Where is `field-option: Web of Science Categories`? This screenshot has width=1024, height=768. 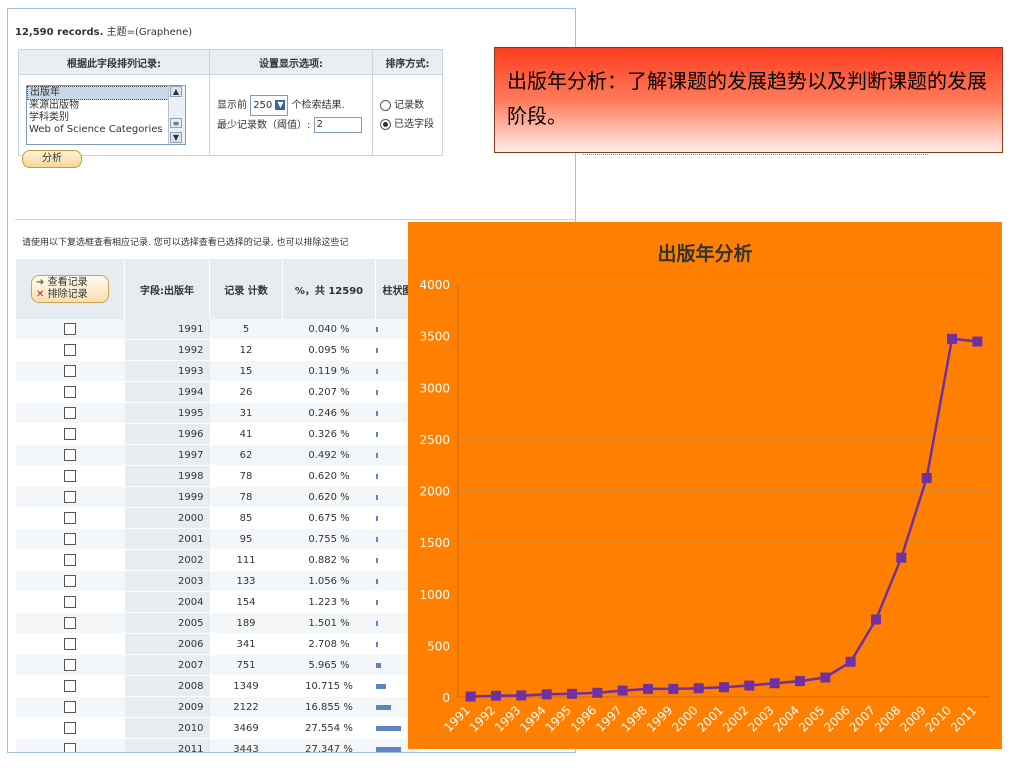
field-option: Web of Science Categories is located at coordinates (106, 130).